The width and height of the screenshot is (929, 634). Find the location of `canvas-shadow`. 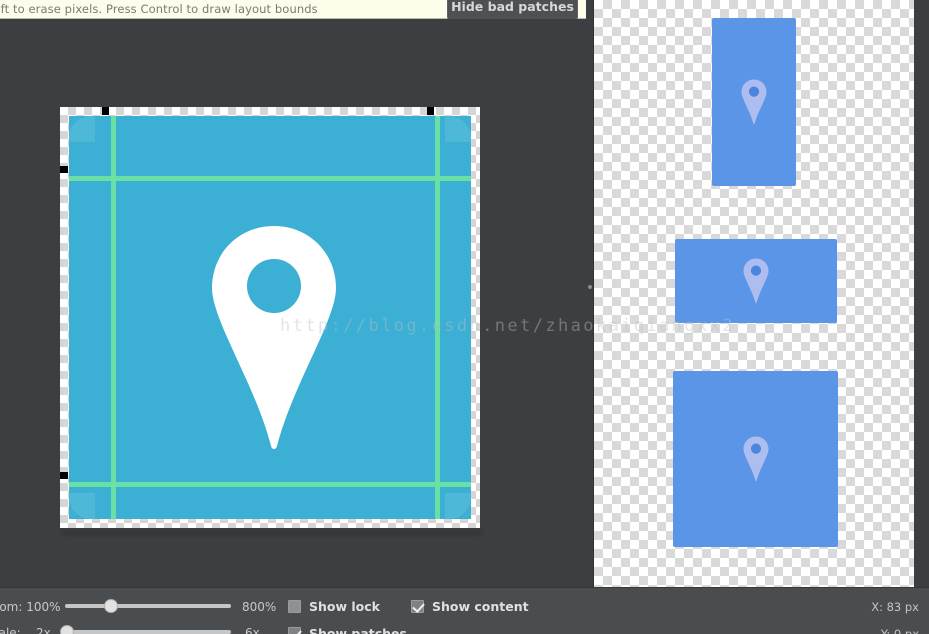

canvas-shadow is located at coordinates (272, 533).